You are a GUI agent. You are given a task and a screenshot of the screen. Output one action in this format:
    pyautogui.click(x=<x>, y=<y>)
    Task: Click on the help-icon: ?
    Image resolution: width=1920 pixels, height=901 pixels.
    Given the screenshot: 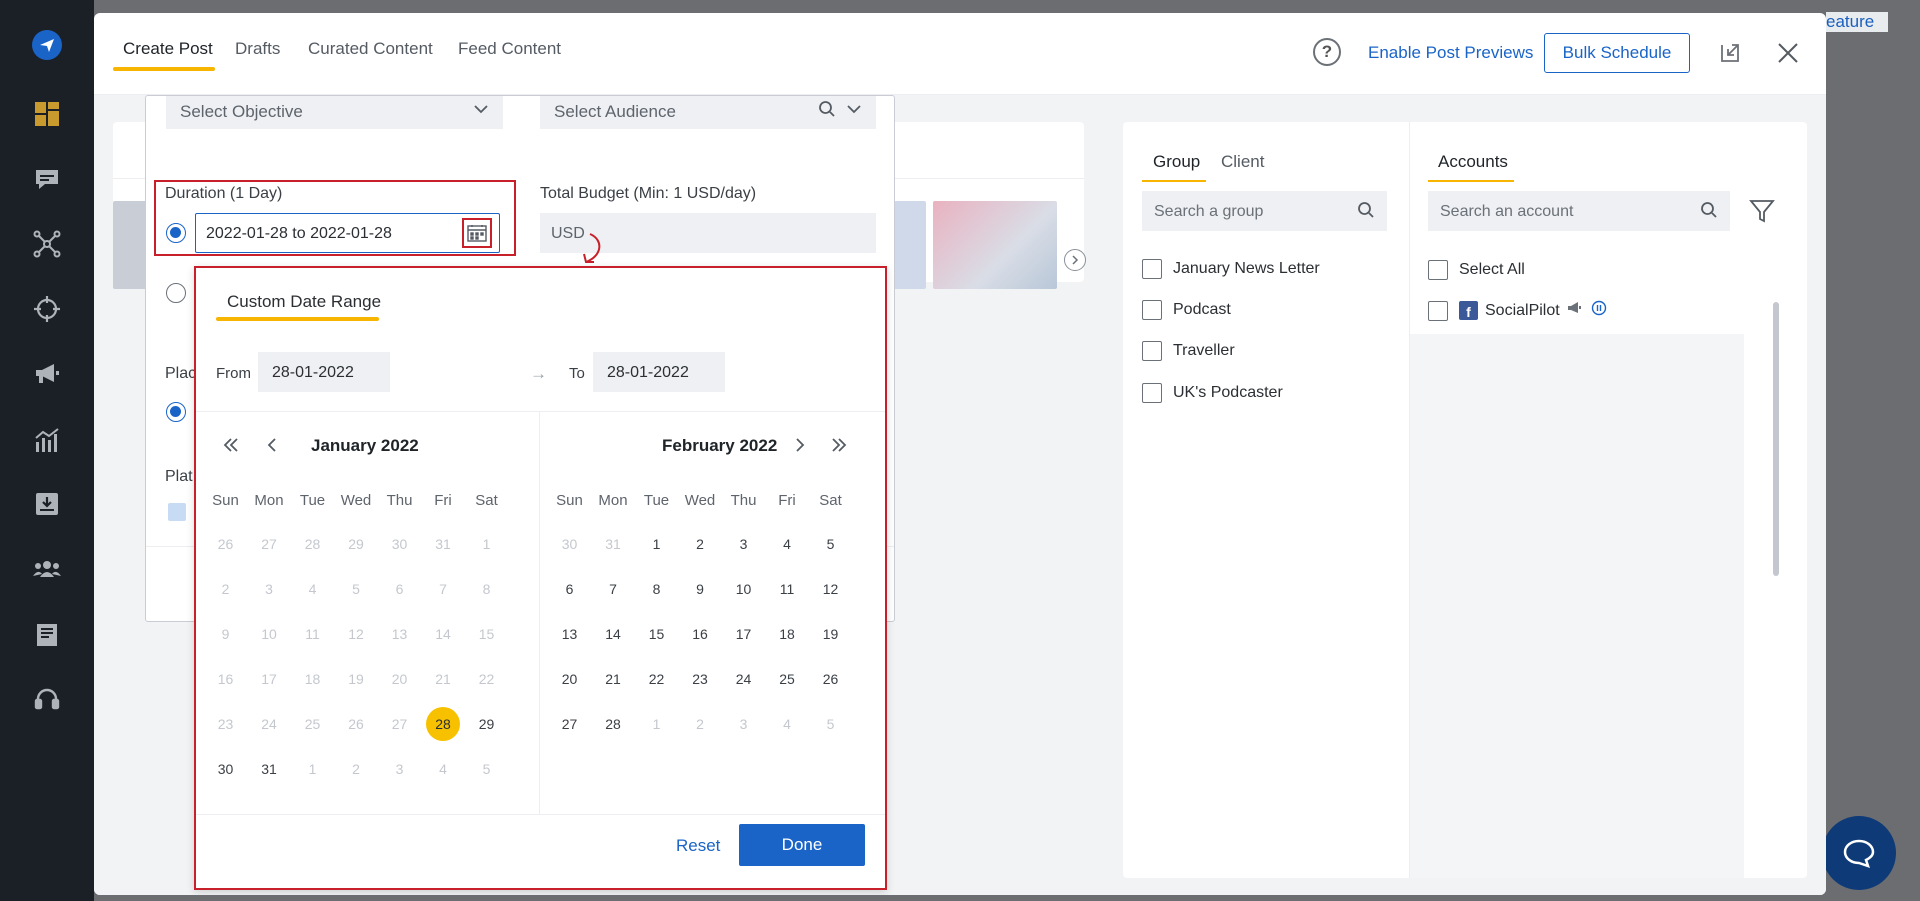 What is the action you would take?
    pyautogui.click(x=1327, y=52)
    